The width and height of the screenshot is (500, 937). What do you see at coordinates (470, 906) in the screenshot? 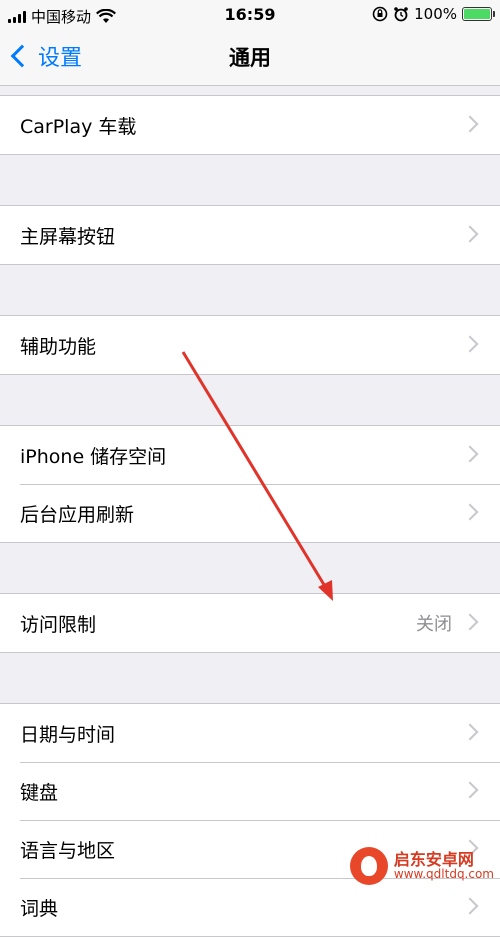
I see `chevron-right-icon` at bounding box center [470, 906].